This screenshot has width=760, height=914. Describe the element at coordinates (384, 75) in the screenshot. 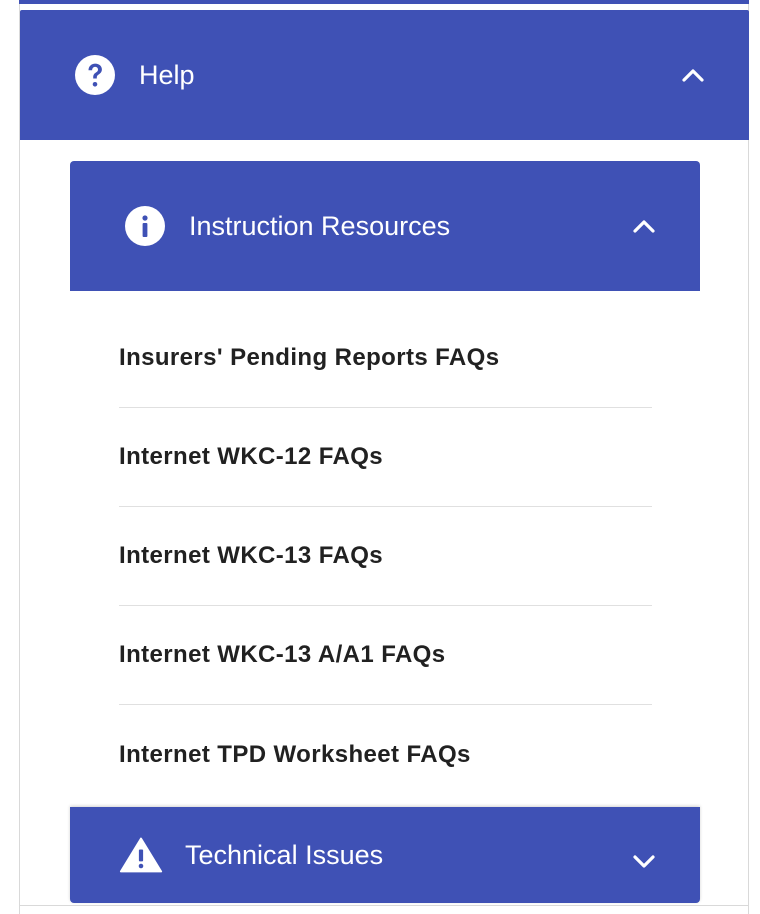

I see `help-header: Help` at that location.